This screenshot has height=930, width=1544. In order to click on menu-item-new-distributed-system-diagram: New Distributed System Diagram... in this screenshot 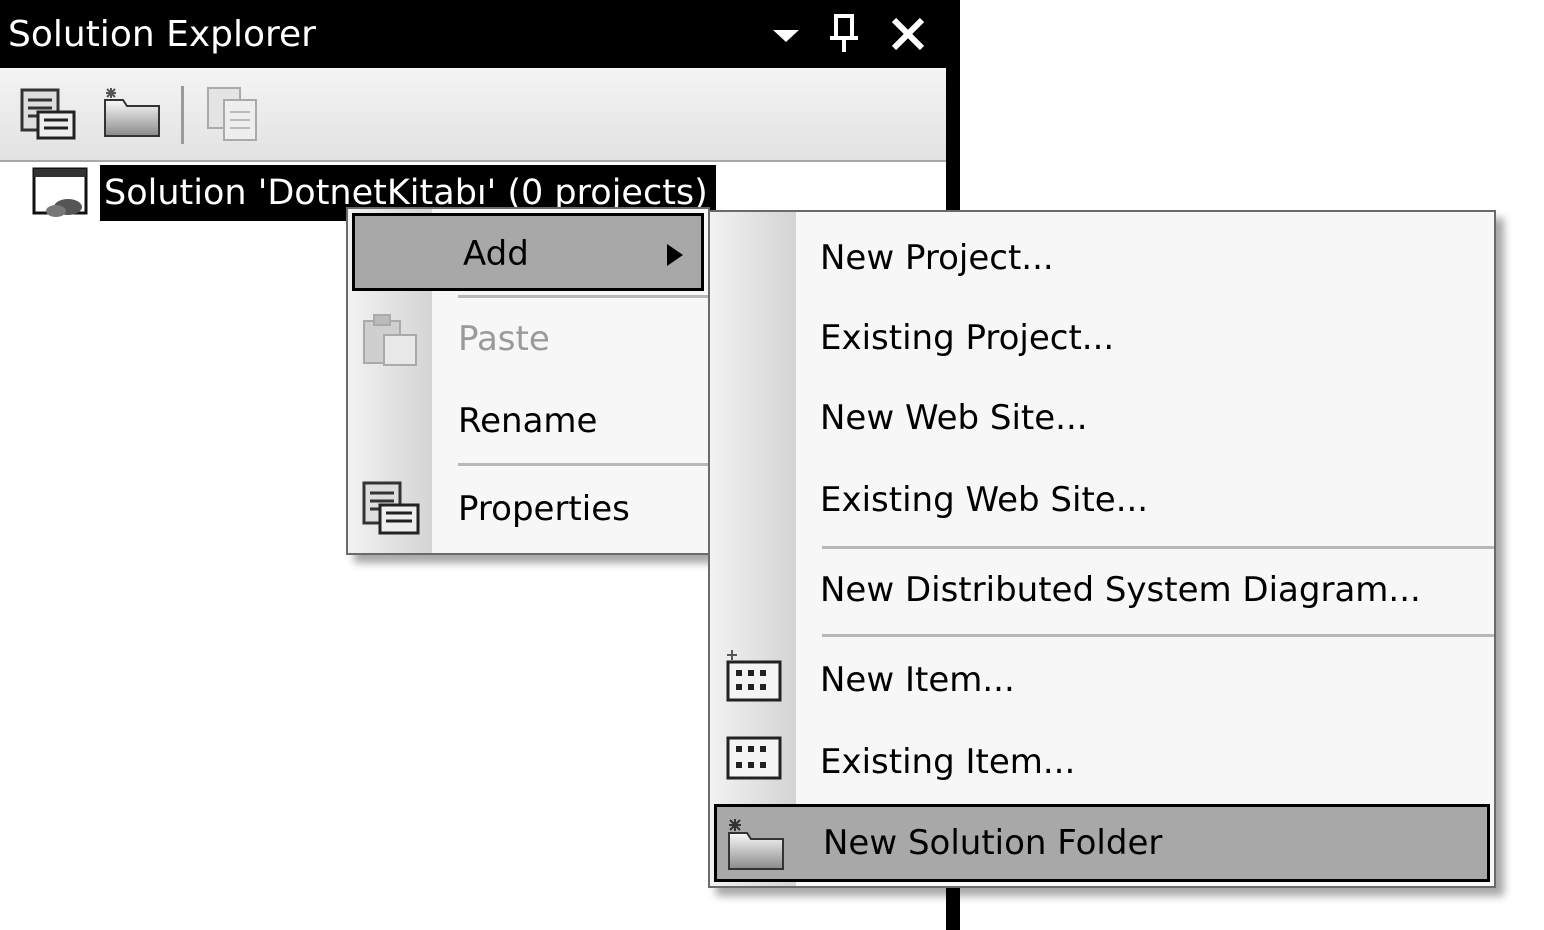, I will do `click(1102, 592)`.